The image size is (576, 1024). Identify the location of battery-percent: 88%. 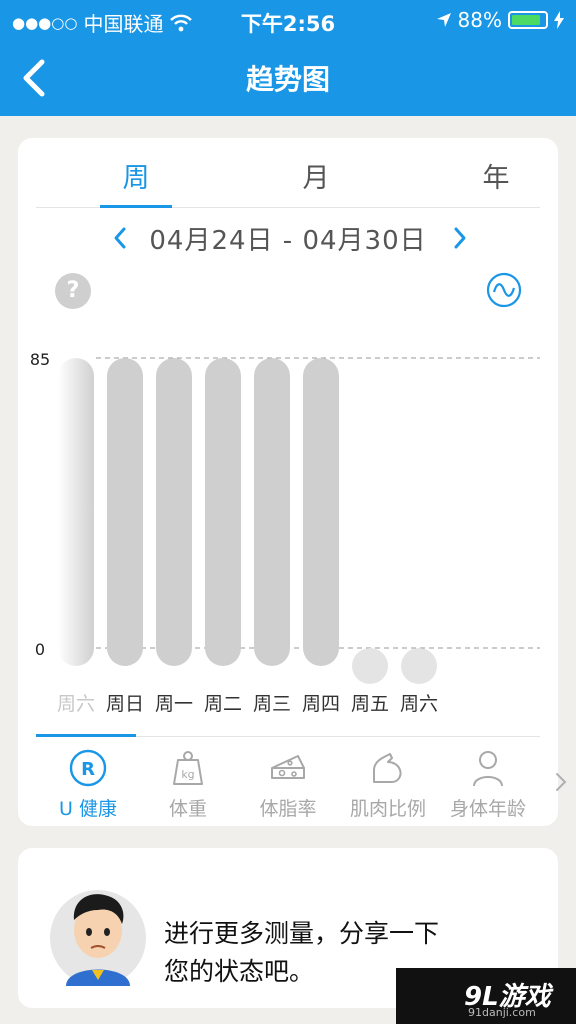
(479, 20).